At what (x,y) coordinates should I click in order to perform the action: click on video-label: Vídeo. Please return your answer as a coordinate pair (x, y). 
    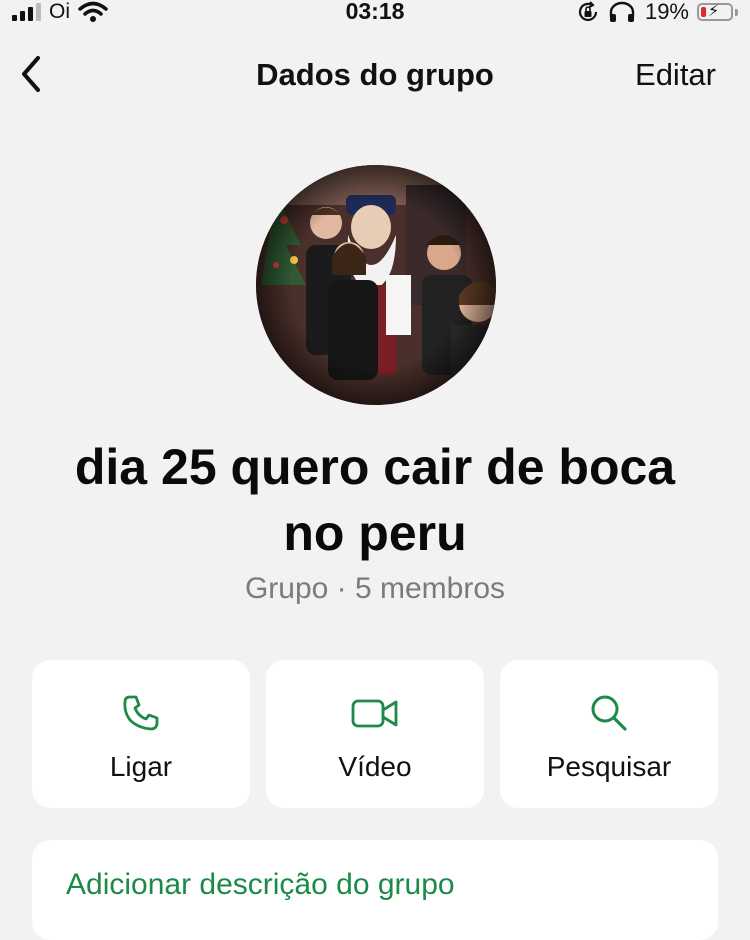
    Looking at the image, I should click on (375, 766).